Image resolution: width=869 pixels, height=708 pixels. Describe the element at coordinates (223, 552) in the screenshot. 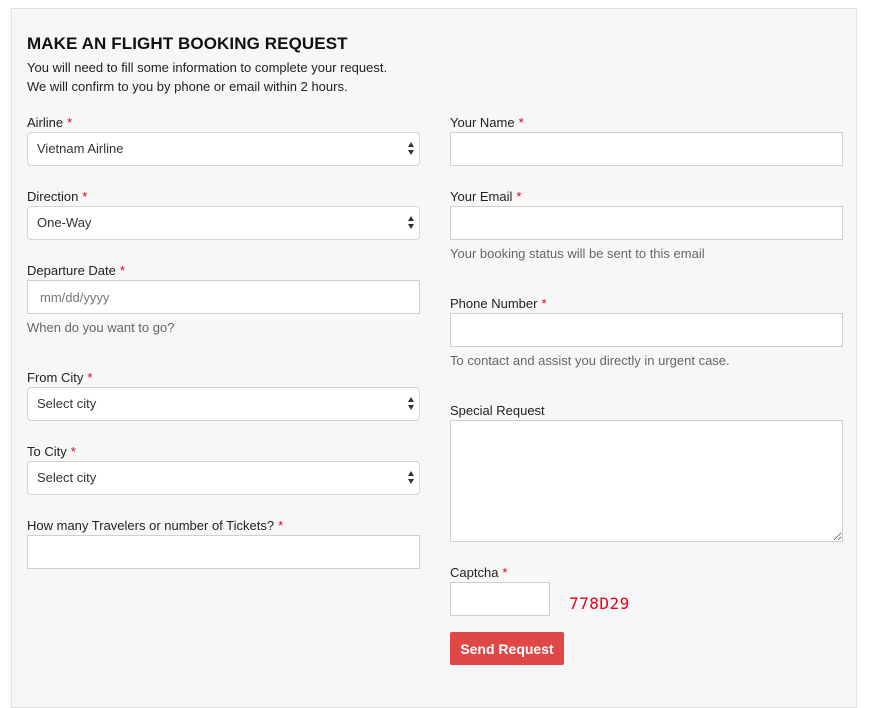

I see `travelers-input` at that location.